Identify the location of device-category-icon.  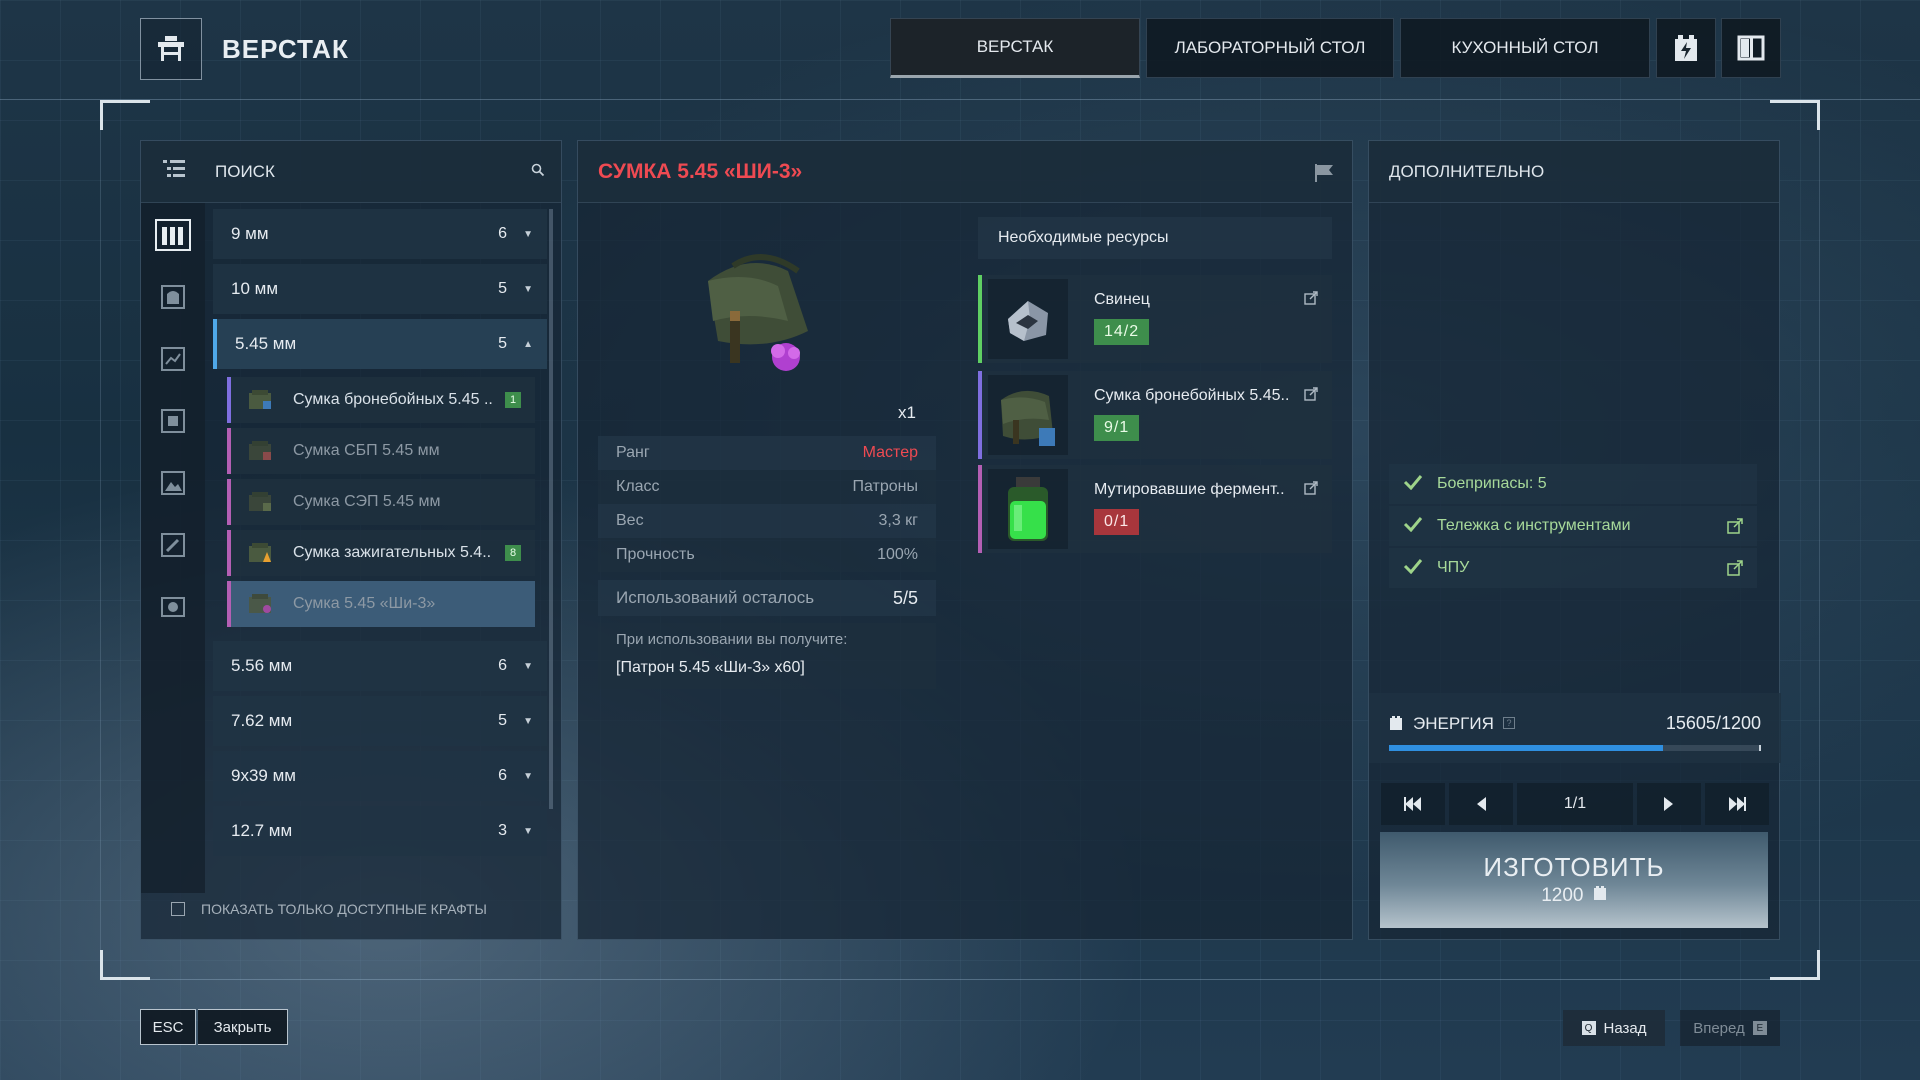
(173, 421).